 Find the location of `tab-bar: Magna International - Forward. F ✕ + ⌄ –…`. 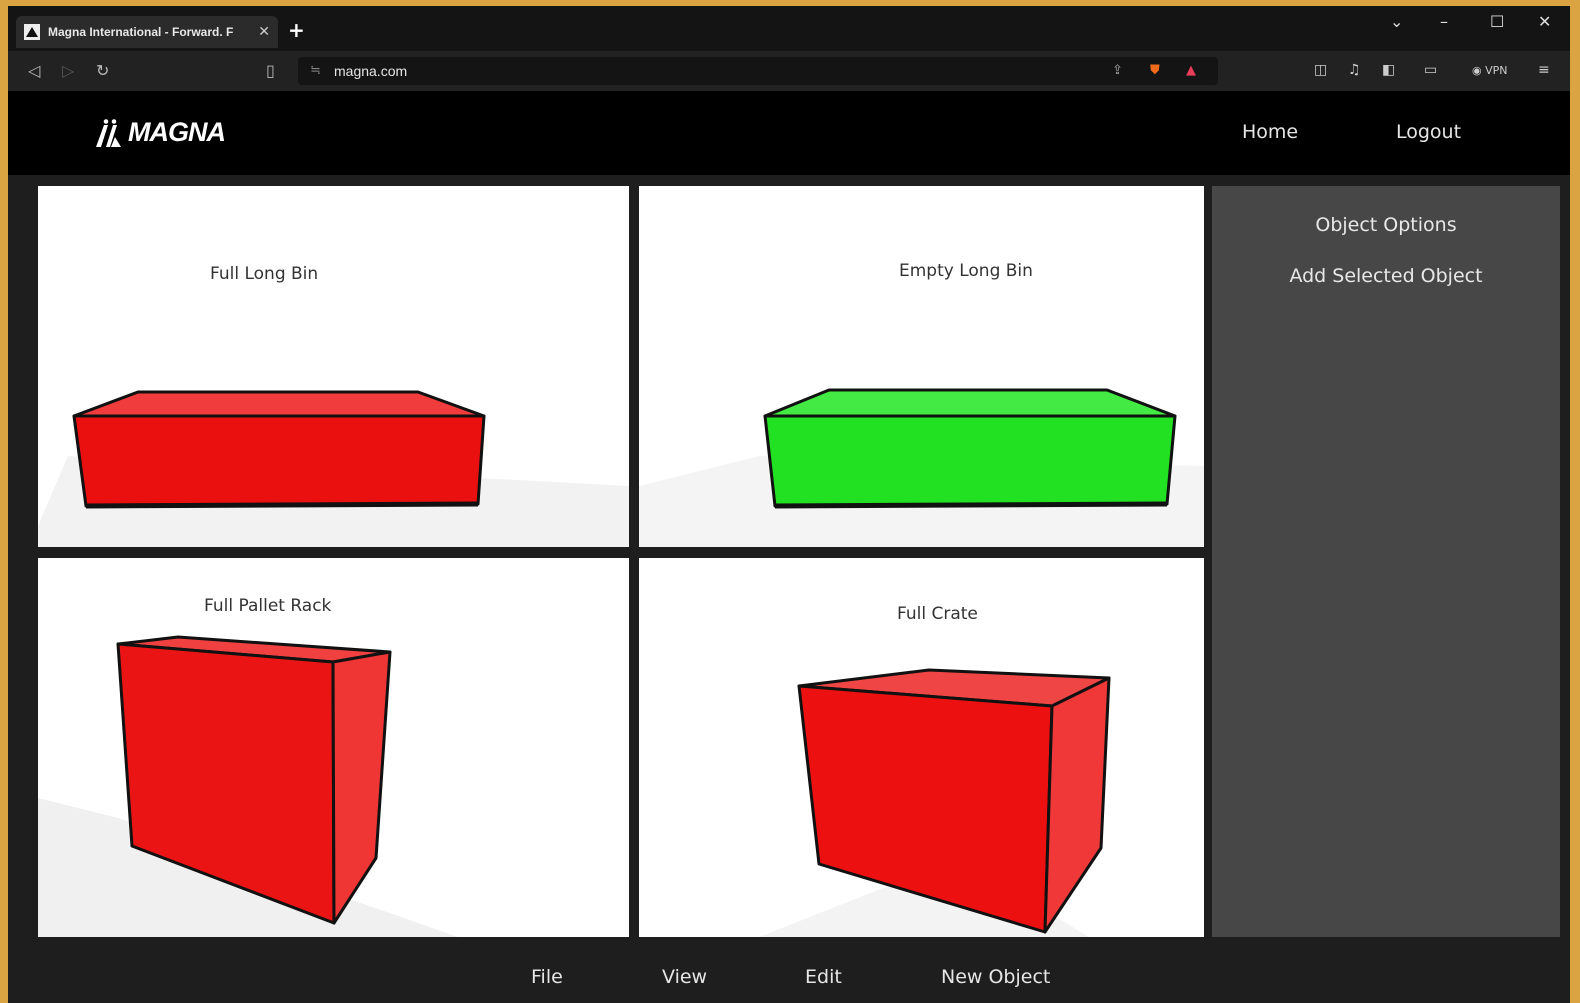

tab-bar: Magna International - Forward. F ✕ + ⌄ –… is located at coordinates (789, 28).